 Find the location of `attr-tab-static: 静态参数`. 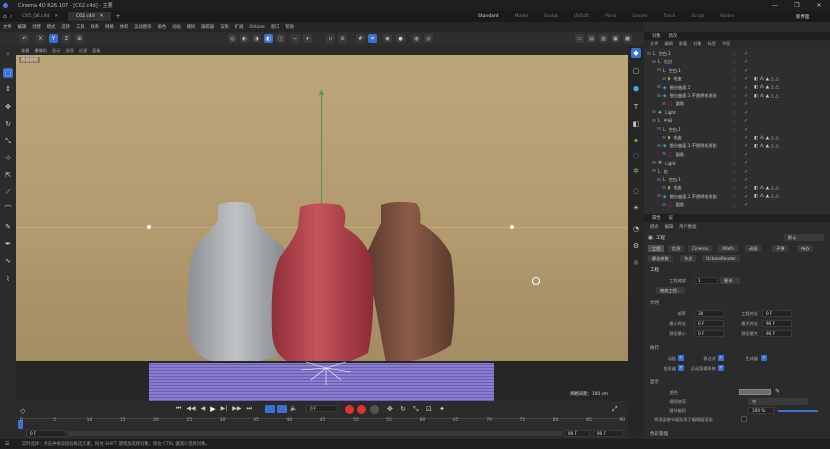

attr-tab-static: 静态参数 is located at coordinates (660, 258).